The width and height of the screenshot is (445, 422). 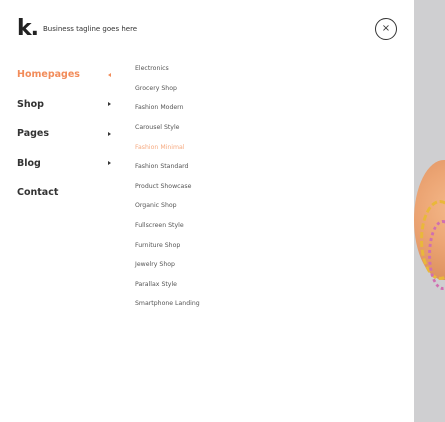 What do you see at coordinates (195, 108) in the screenshot?
I see `submenu-item-fashion-modern: Fashion Modern` at bounding box center [195, 108].